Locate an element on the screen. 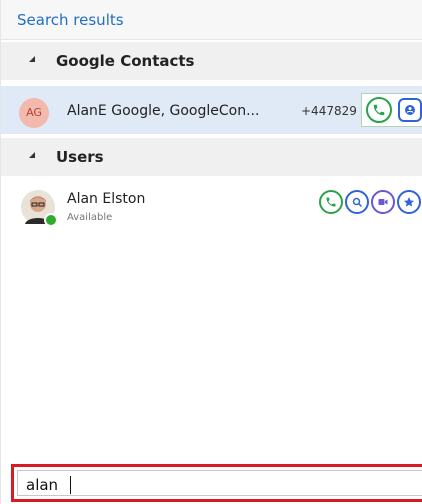 This screenshot has height=504, width=422. list-item-google-contact: AG AlanE Google, GoogleCon... +447829 is located at coordinates (211, 110).